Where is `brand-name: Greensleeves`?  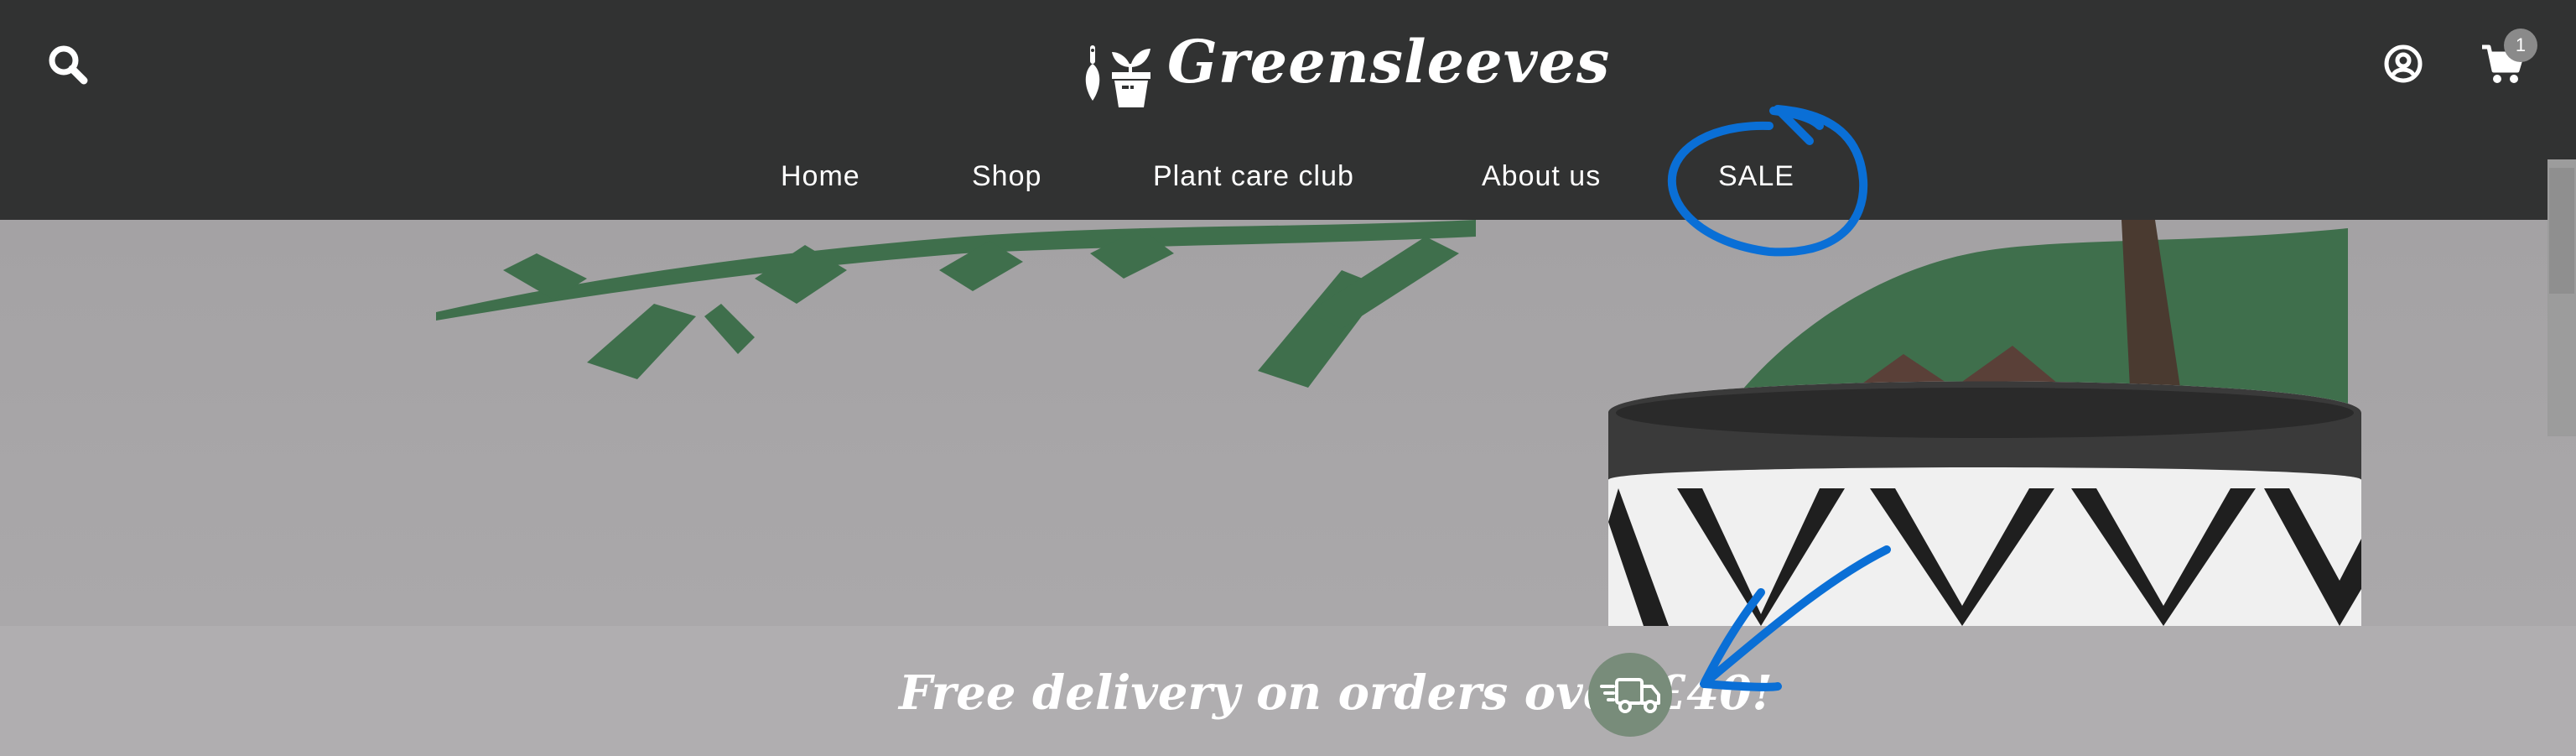 brand-name: Greensleeves is located at coordinates (1389, 62).